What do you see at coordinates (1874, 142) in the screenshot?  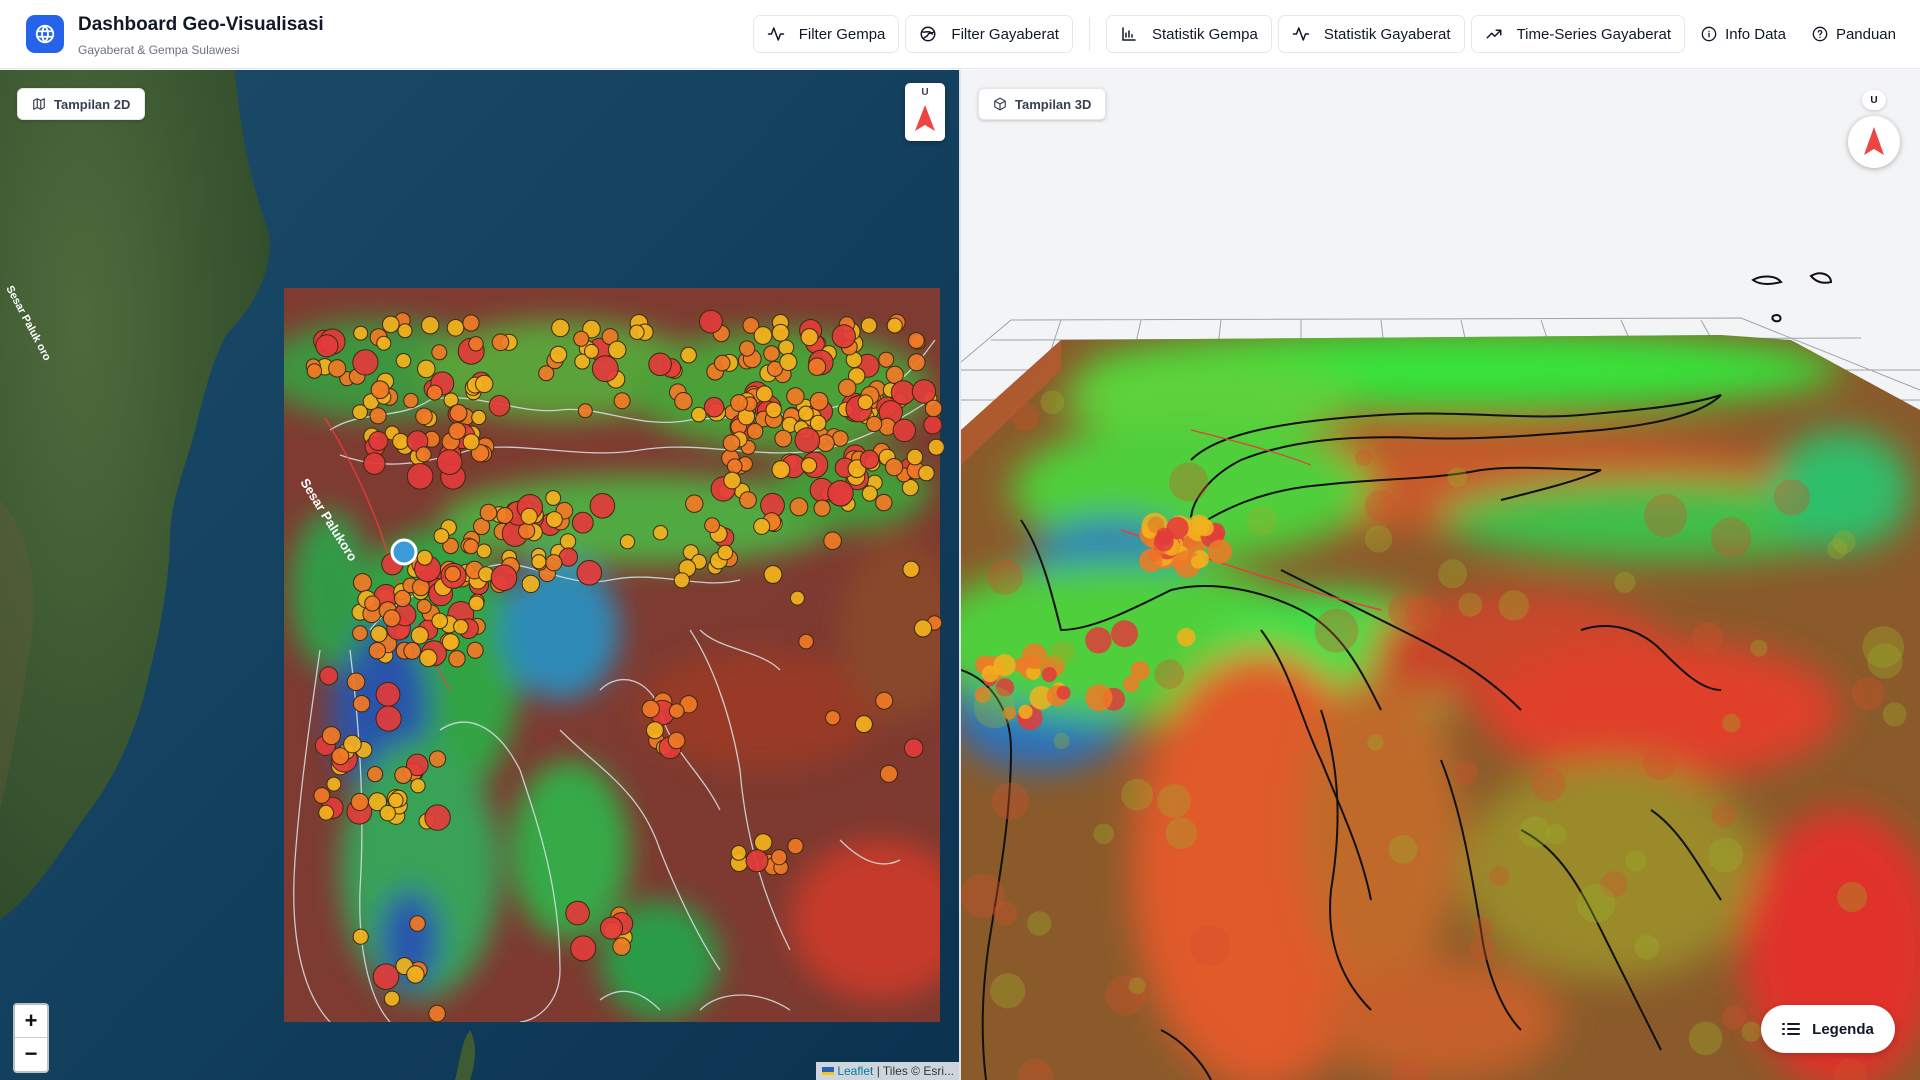 I see `compass-3d` at bounding box center [1874, 142].